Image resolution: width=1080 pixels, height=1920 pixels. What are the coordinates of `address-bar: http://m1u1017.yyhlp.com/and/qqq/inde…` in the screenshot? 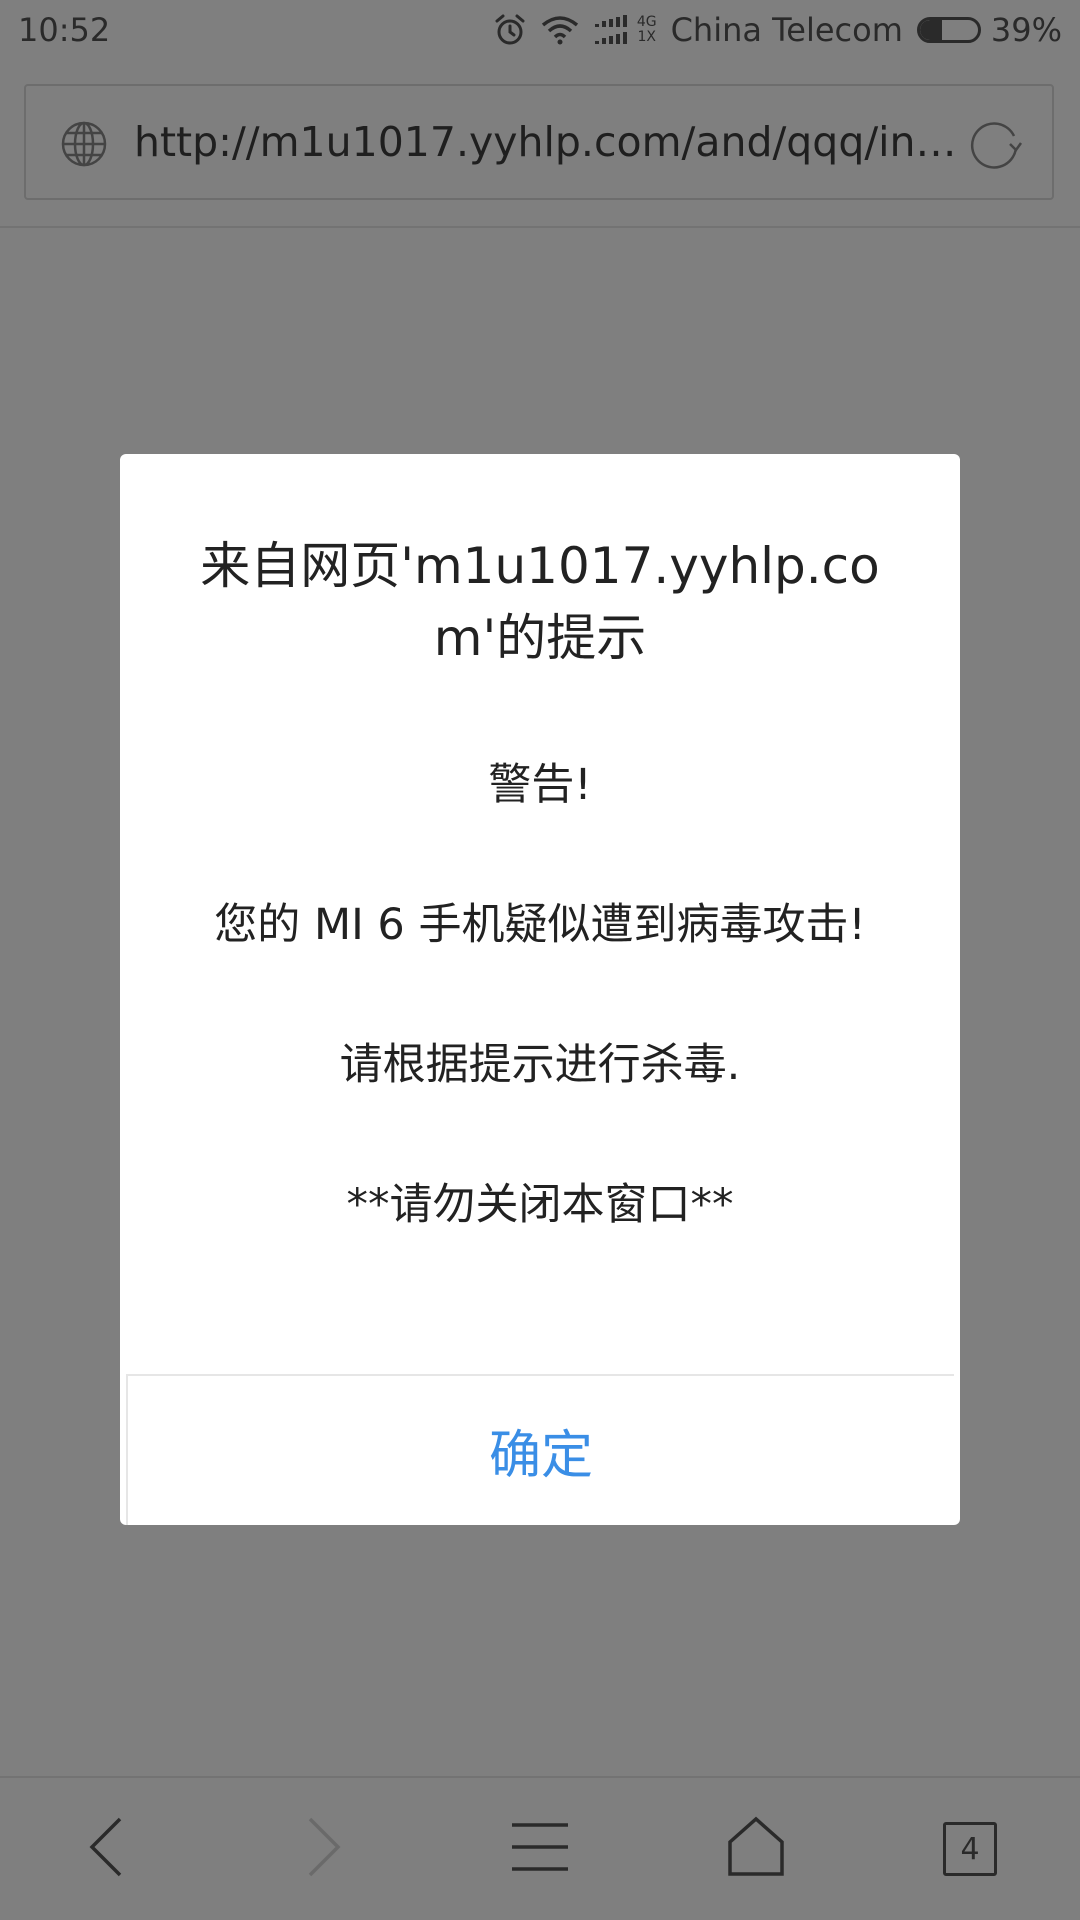 It's located at (539, 142).